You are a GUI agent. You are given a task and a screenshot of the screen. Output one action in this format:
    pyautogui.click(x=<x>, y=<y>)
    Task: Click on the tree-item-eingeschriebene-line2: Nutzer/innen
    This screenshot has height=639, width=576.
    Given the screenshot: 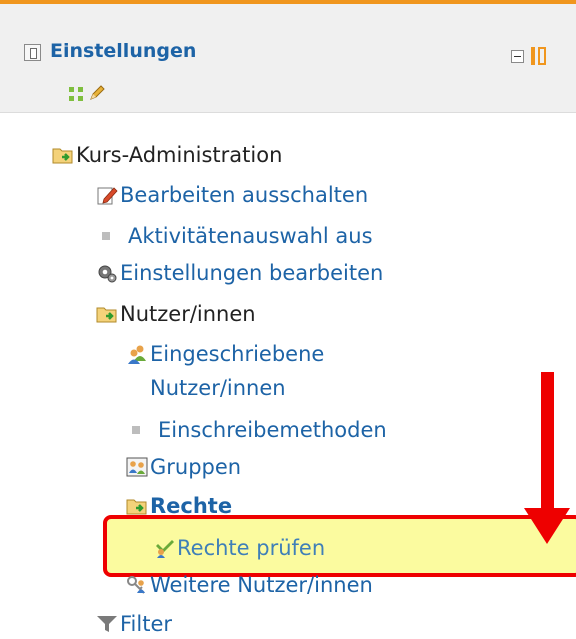 What is the action you would take?
    pyautogui.click(x=218, y=388)
    